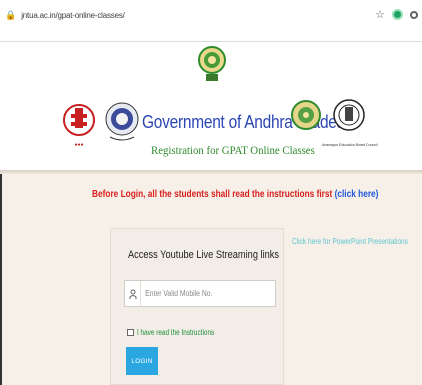 The image size is (422, 385). What do you see at coordinates (350, 145) in the screenshot?
I see `logo-caption: Anantapur Education Board Council` at bounding box center [350, 145].